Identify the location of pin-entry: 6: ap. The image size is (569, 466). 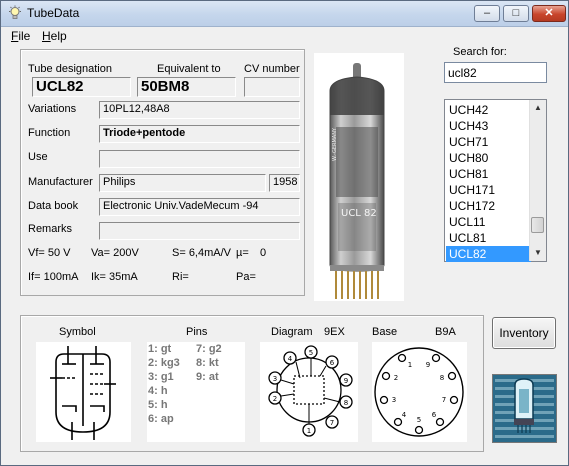
(161, 419).